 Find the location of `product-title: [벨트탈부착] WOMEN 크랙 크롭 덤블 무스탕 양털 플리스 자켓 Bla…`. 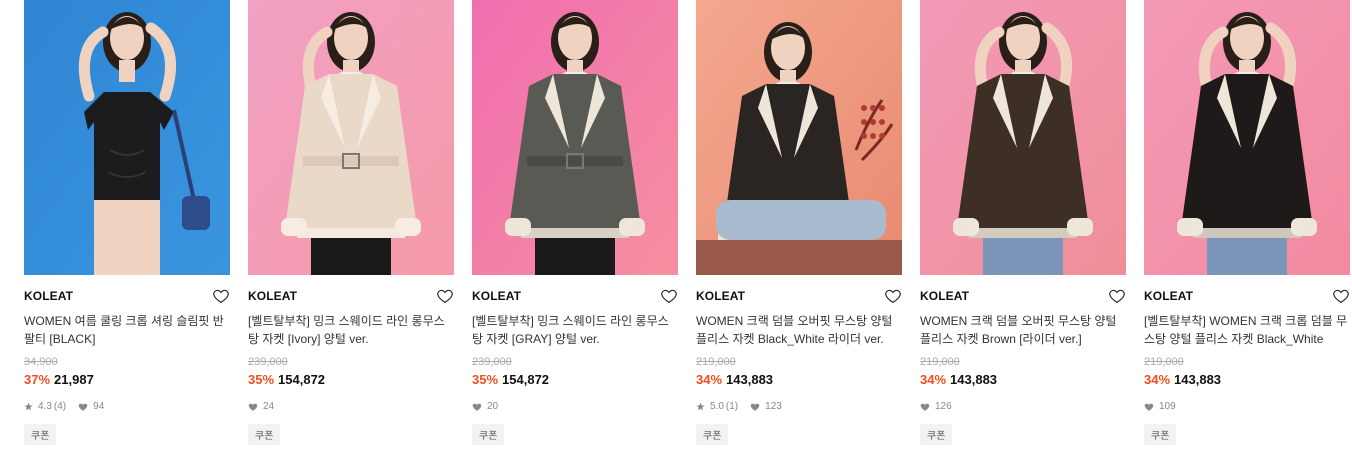

product-title: [벨트탈부착] WOMEN 크랙 크롭 덤블 무스탕 양털 플리스 자켓 Bla… is located at coordinates (1247, 330).